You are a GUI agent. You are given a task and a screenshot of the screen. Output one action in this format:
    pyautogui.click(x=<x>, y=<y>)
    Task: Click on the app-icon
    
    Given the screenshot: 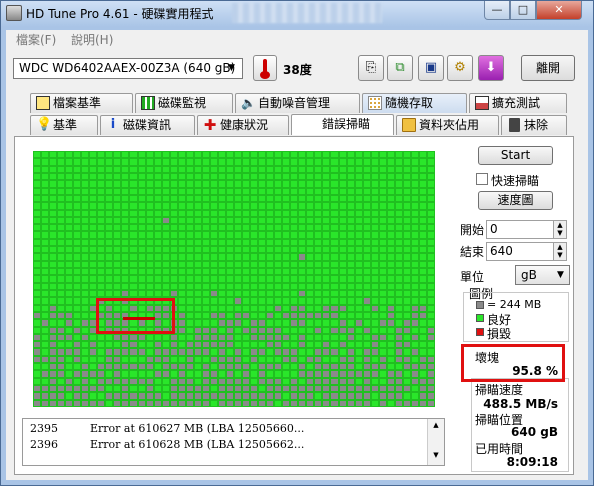 What is the action you would take?
    pyautogui.click(x=14, y=13)
    